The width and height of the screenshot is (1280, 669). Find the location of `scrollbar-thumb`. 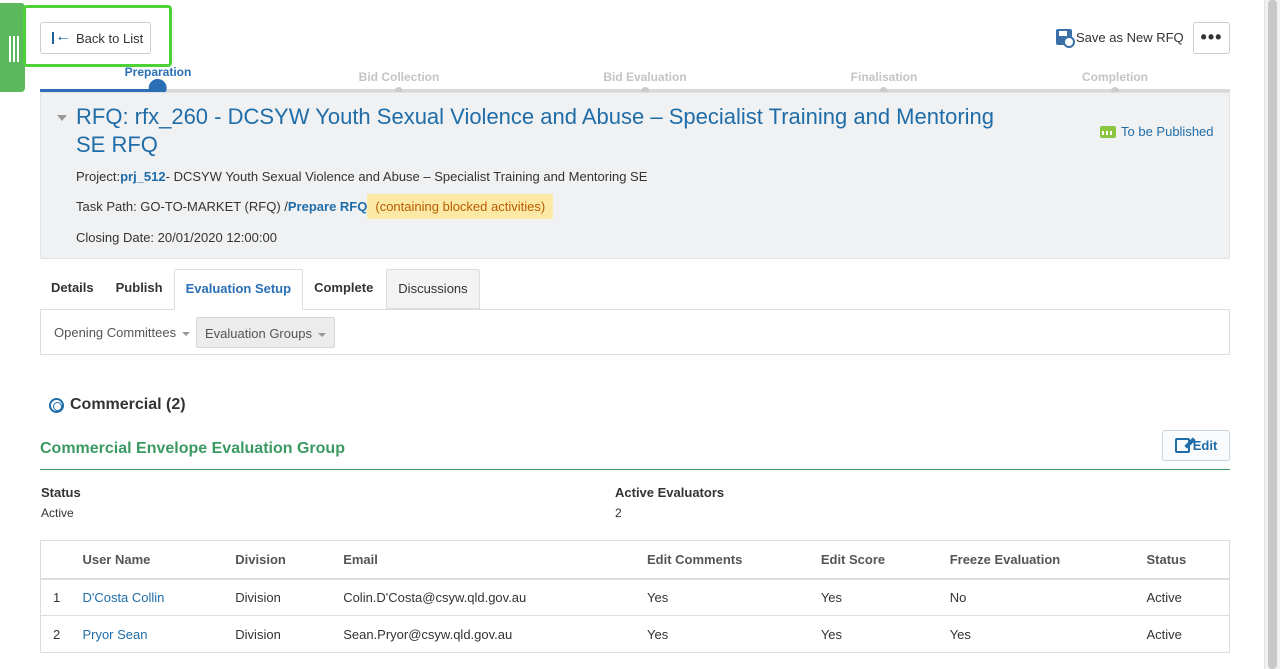

scrollbar-thumb is located at coordinates (1272, 334).